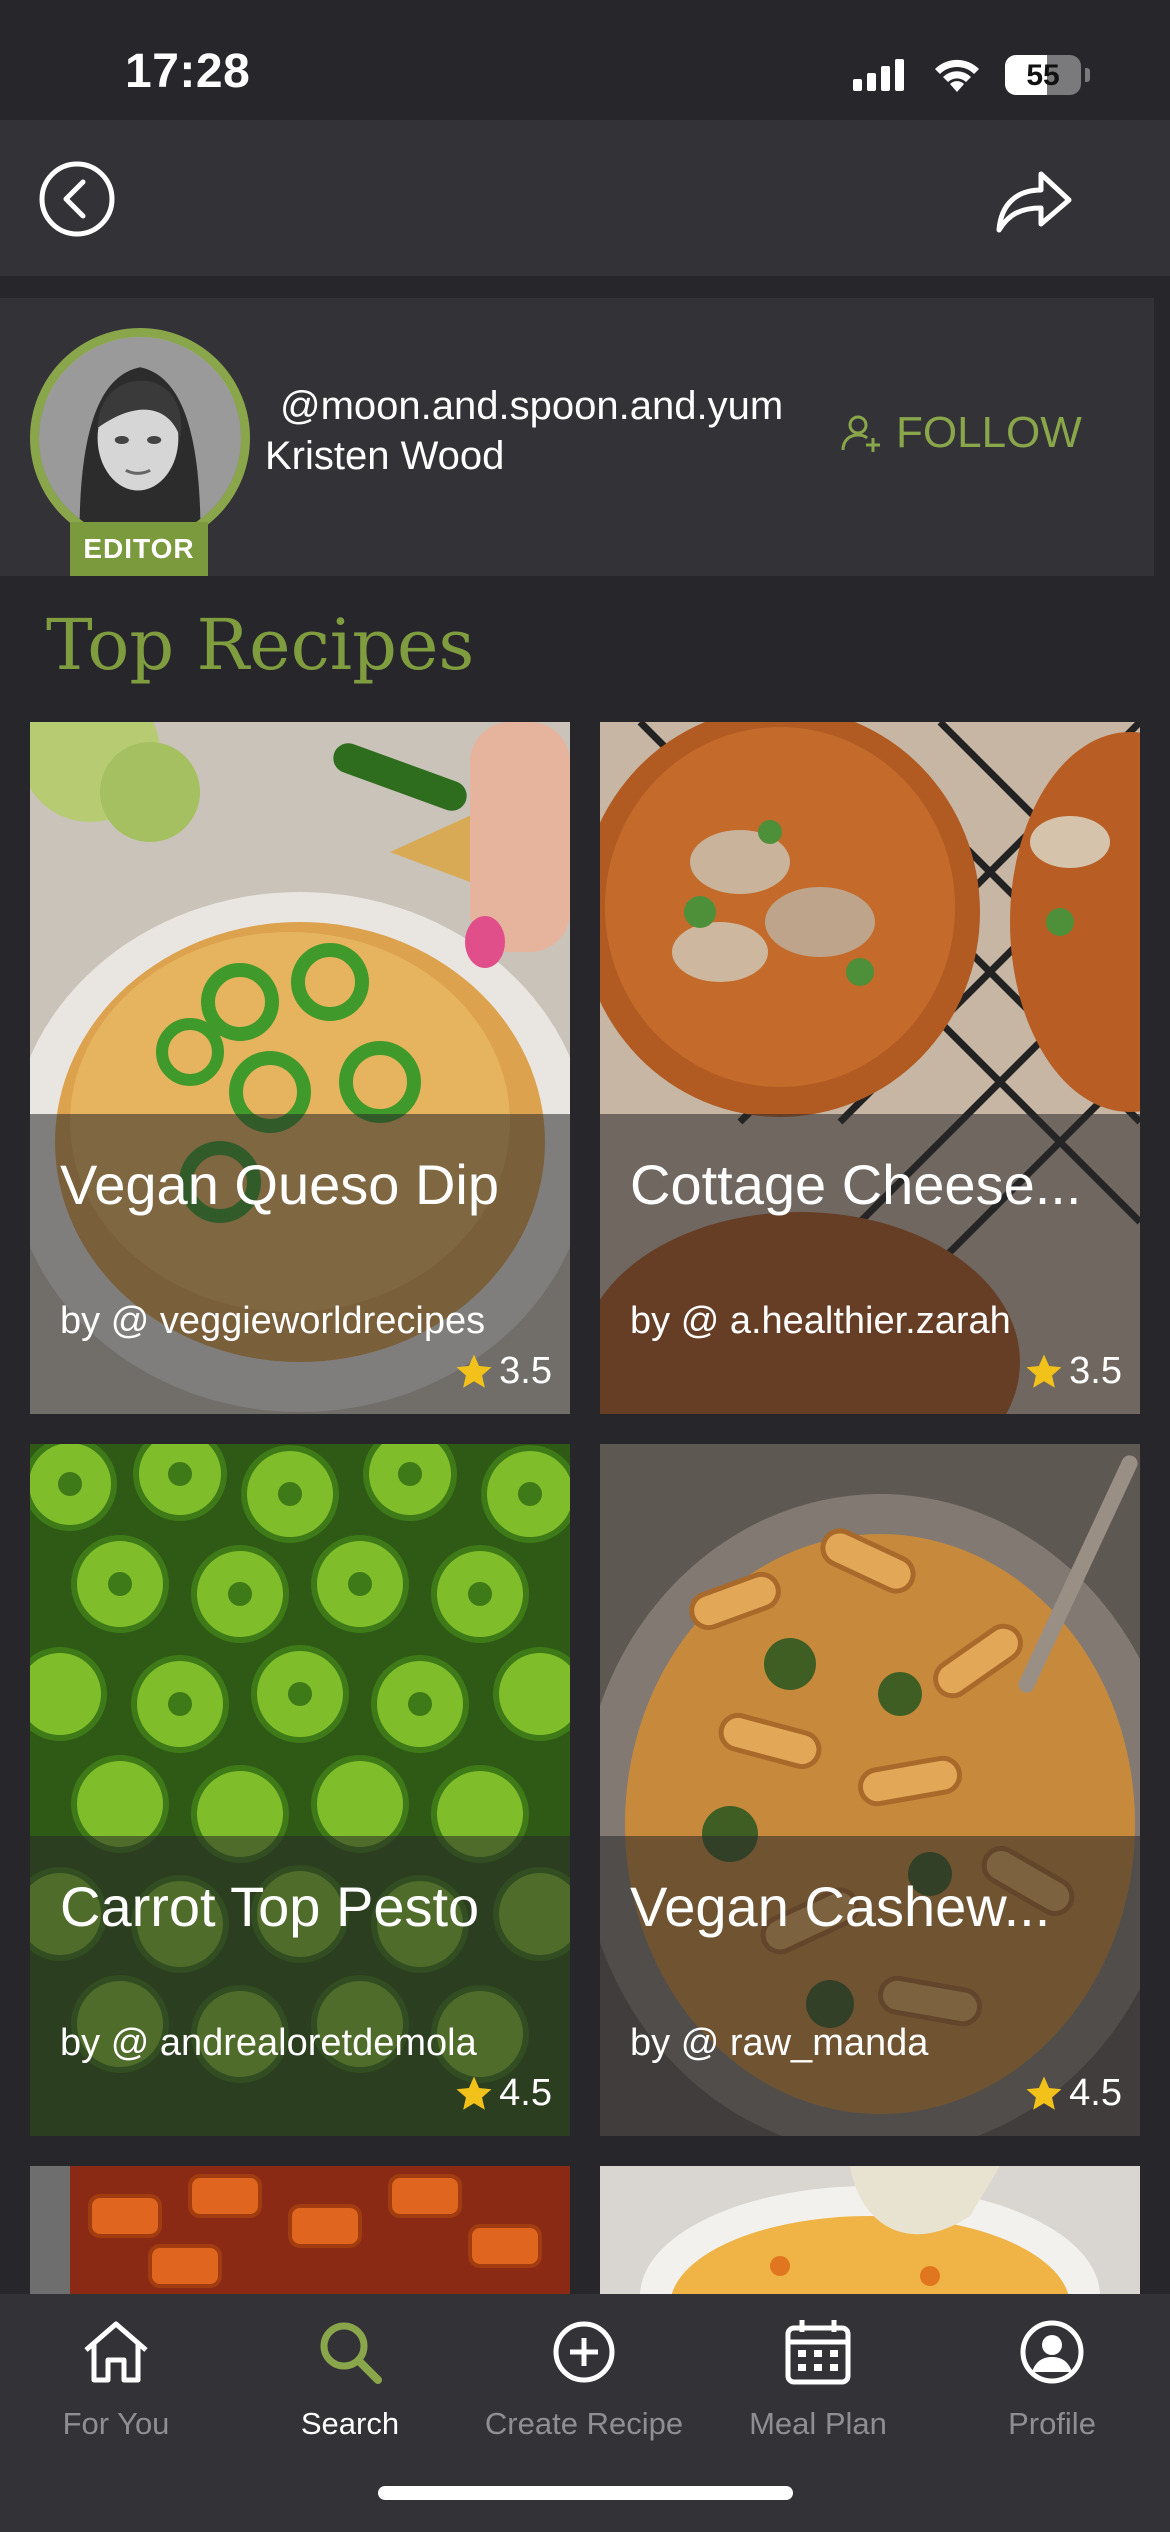 Image resolution: width=1170 pixels, height=2532 pixels. What do you see at coordinates (820, 1321) in the screenshot?
I see `recipe-author: by @ a.healthier.zarah` at bounding box center [820, 1321].